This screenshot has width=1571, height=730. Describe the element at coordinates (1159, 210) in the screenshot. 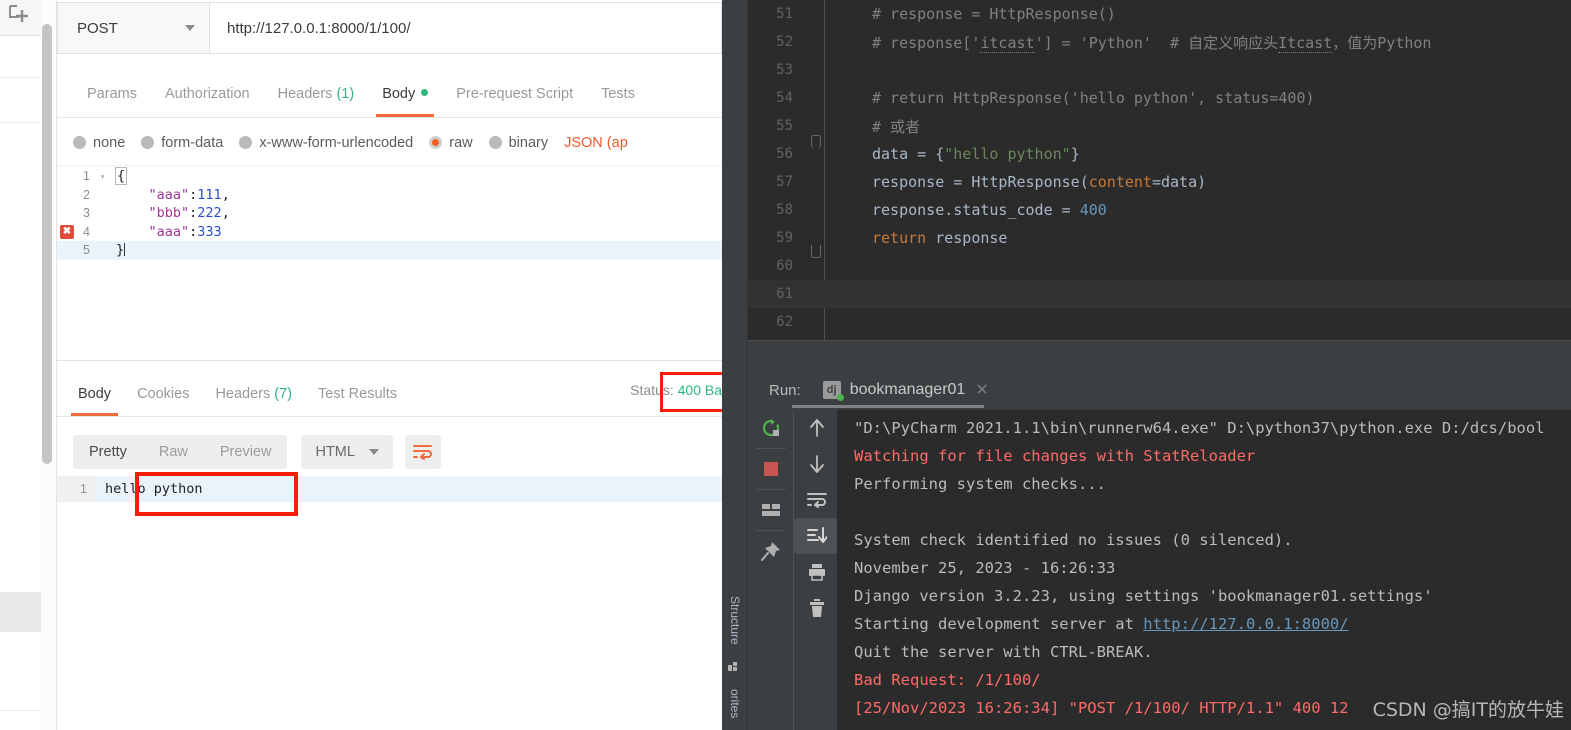

I see `editor-line: 58 response.status_code = 400` at that location.